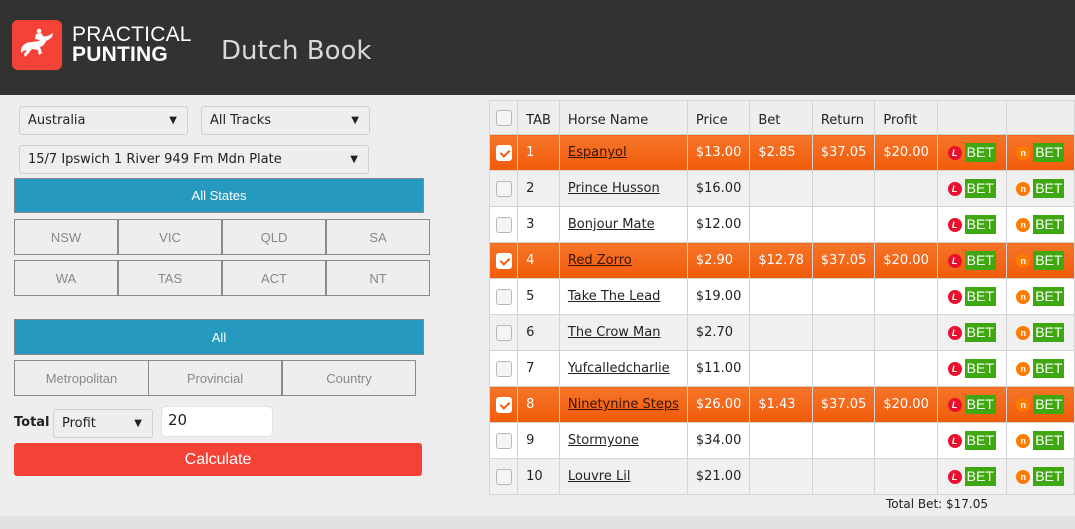  I want to click on tab-number: 5, so click(538, 296).